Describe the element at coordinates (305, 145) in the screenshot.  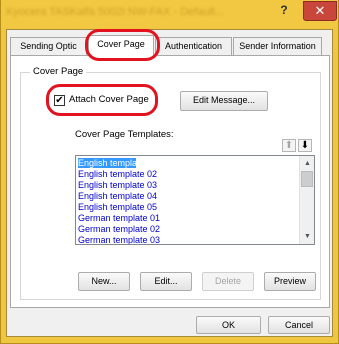
I see `move-down-icon: ⬇` at that location.